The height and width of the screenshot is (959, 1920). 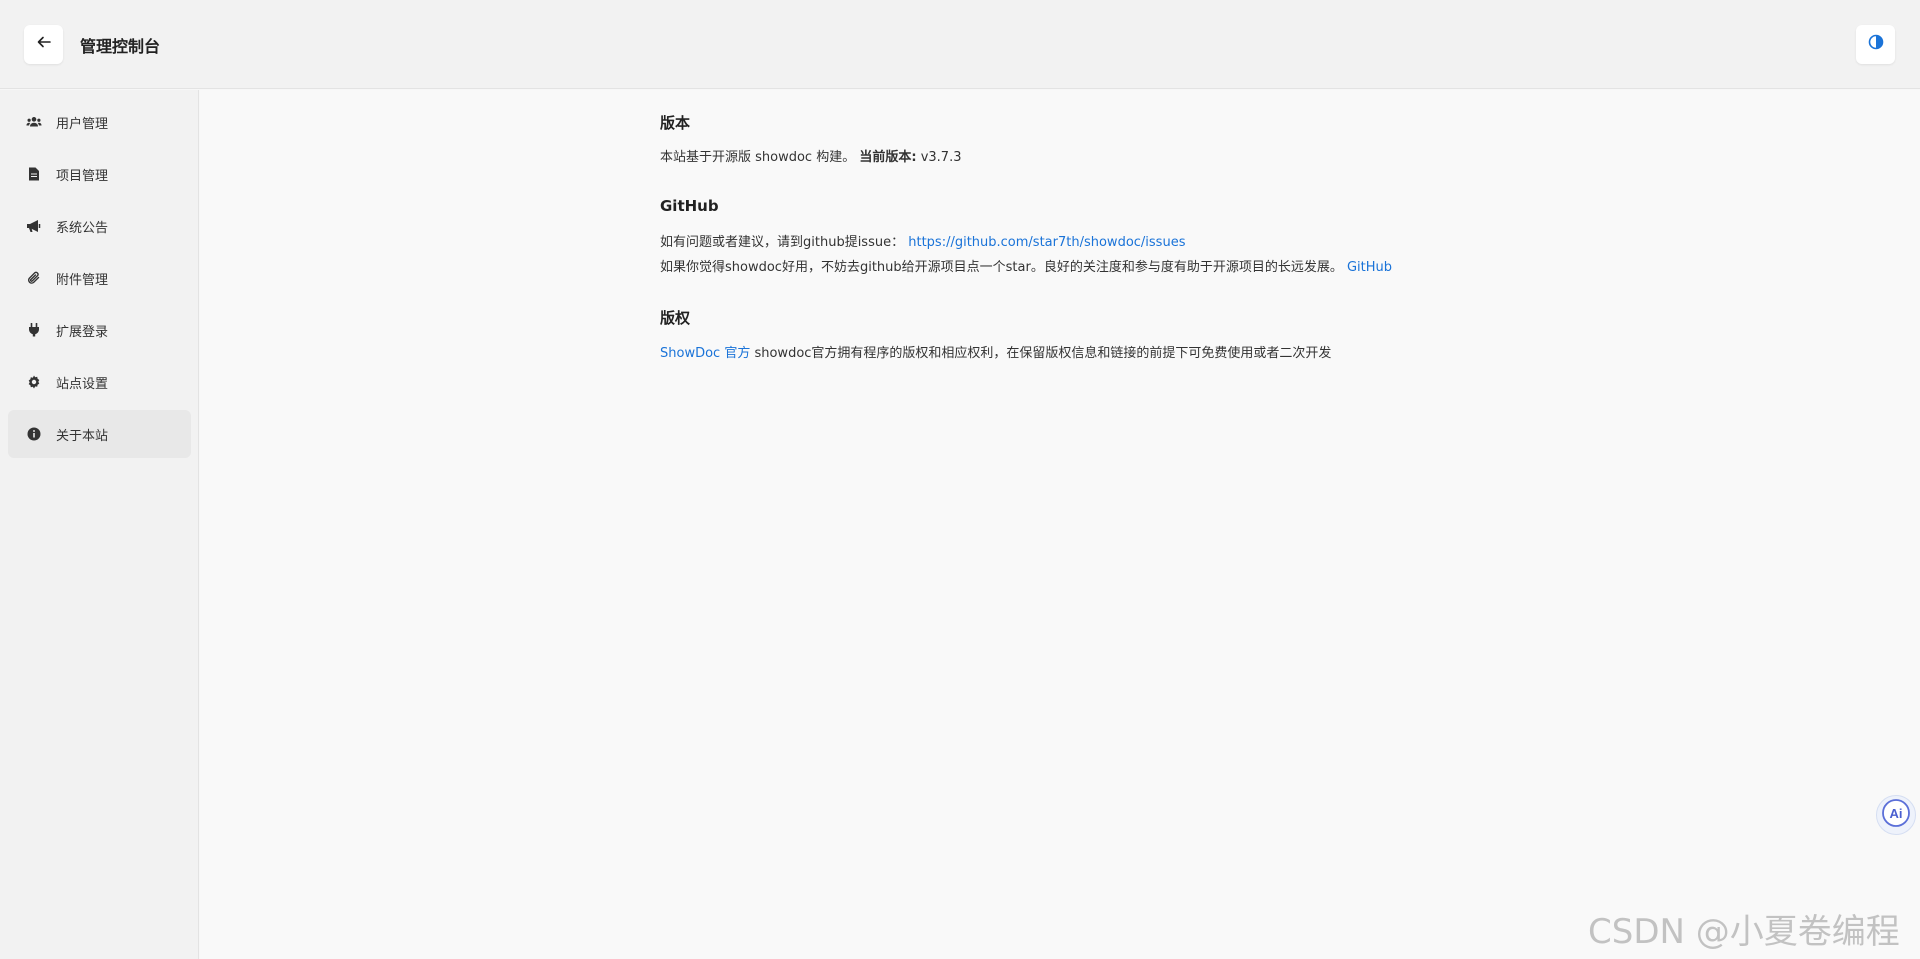 I want to click on page-title: 管理控制台, so click(x=120, y=46).